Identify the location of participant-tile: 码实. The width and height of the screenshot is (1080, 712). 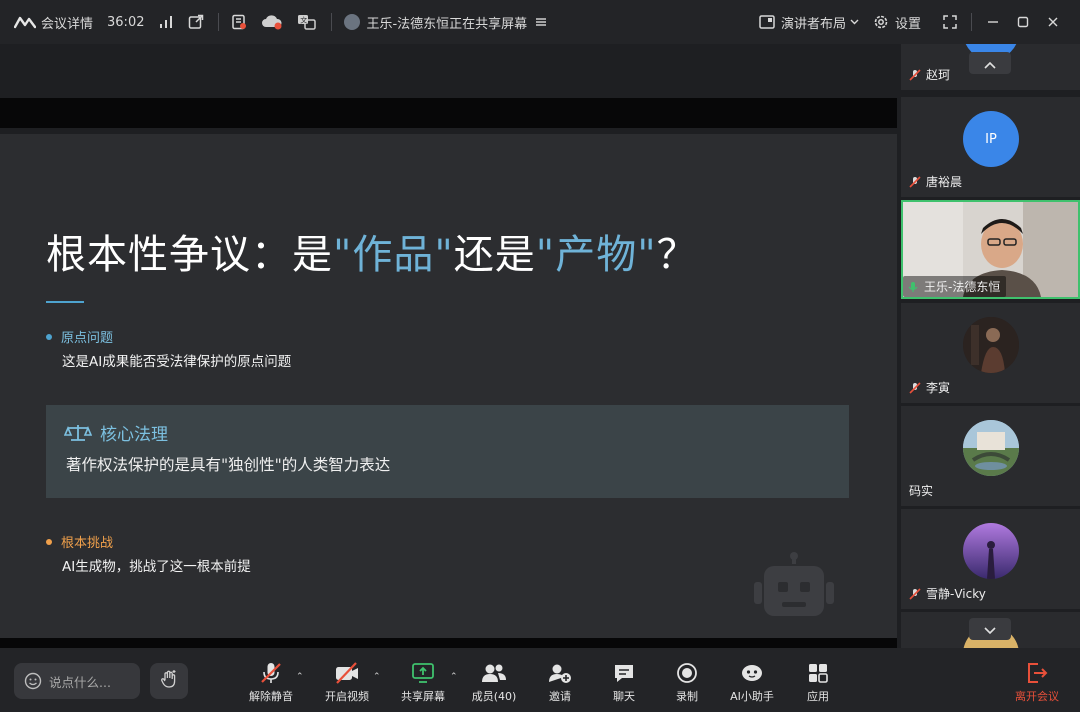
(990, 456).